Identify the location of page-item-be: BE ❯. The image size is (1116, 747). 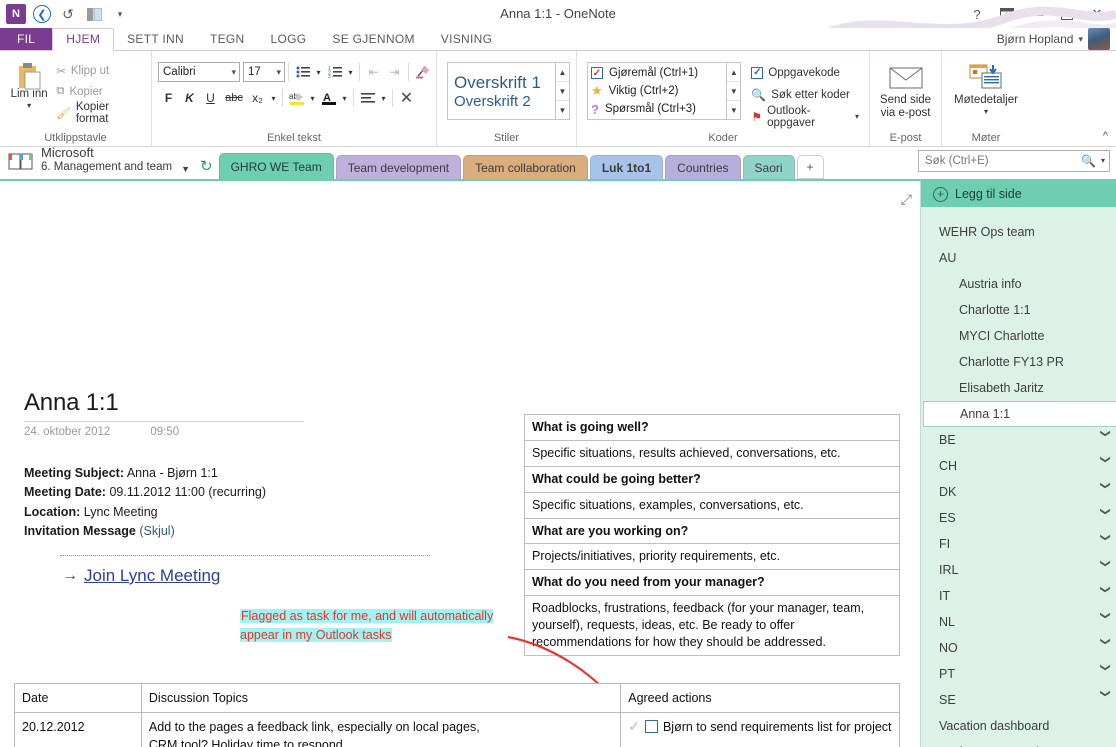
(1018, 440).